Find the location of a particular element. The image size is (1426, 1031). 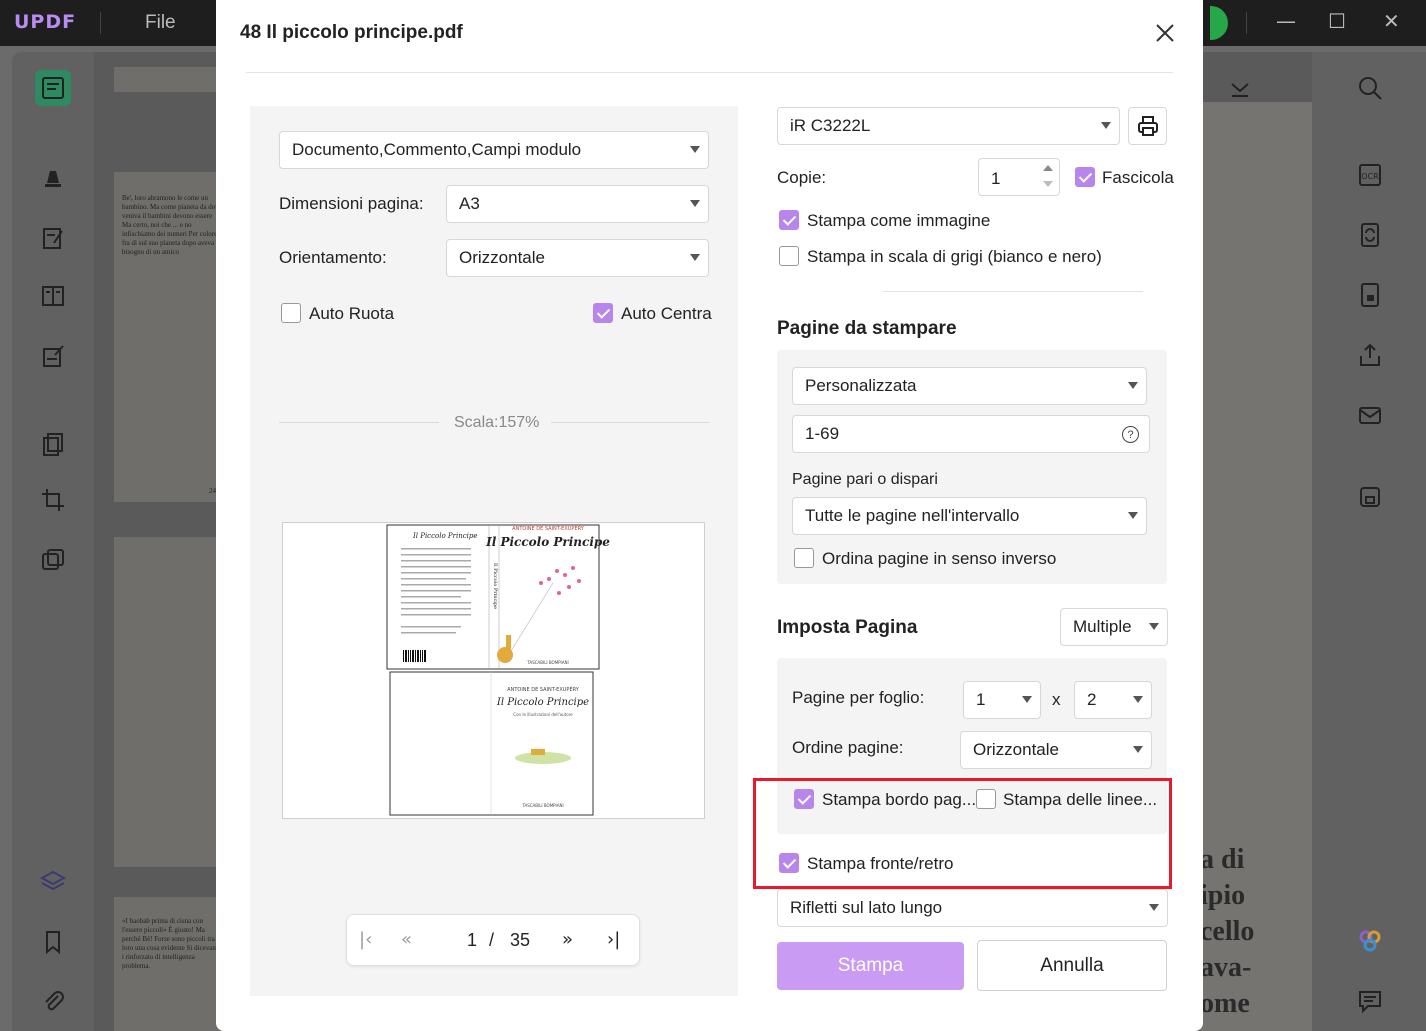

content-select-value: Documento,Commento,Campi modulo is located at coordinates (437, 149).